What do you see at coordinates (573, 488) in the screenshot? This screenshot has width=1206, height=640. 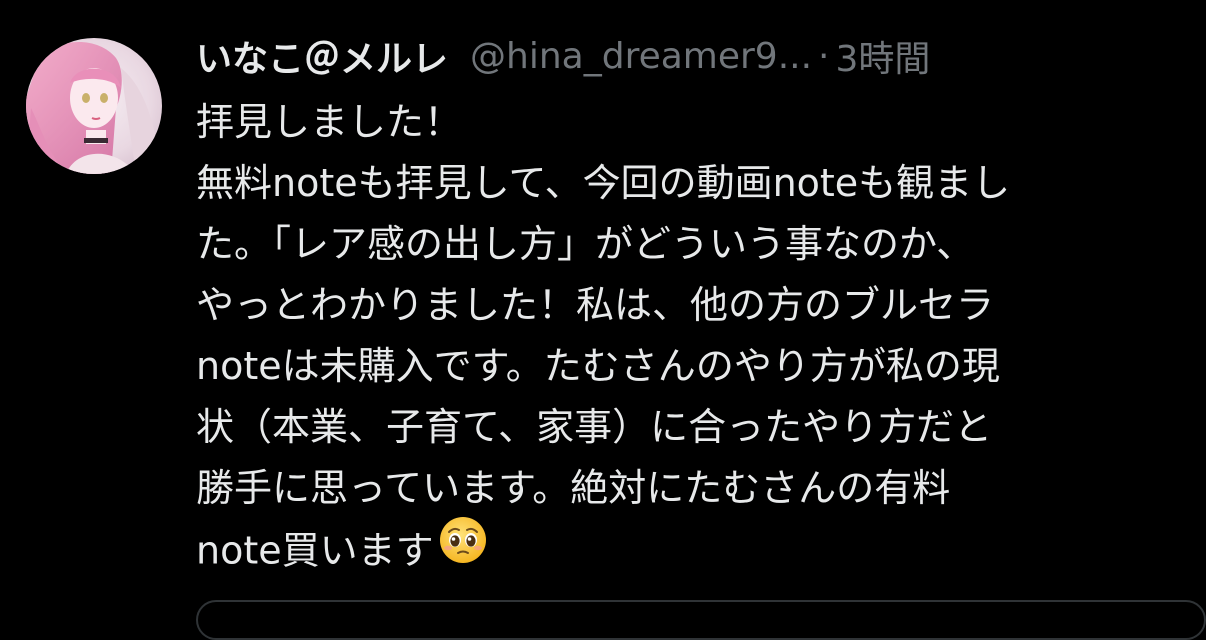 I see `tweet-line: 勝手に思っています。絶対にたむさんの有料` at bounding box center [573, 488].